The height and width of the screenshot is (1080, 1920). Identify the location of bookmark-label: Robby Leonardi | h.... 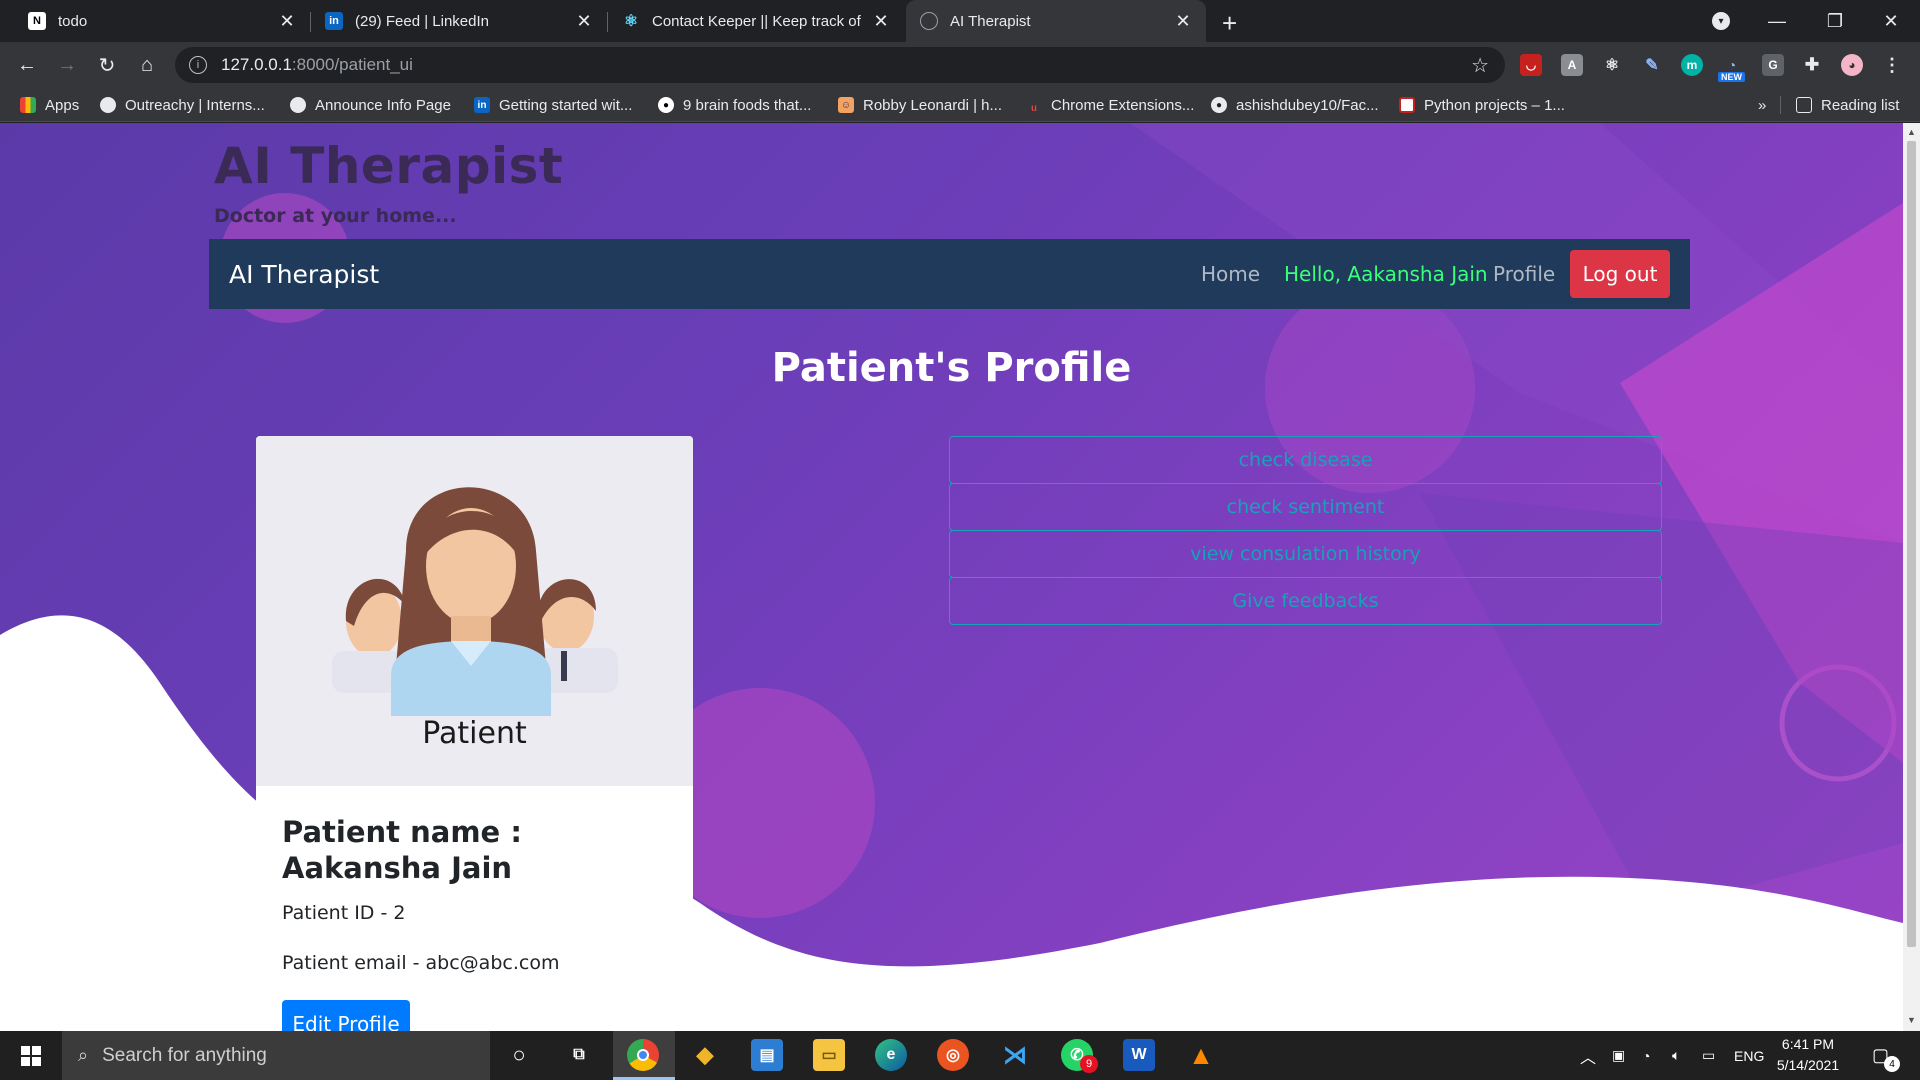
(932, 105).